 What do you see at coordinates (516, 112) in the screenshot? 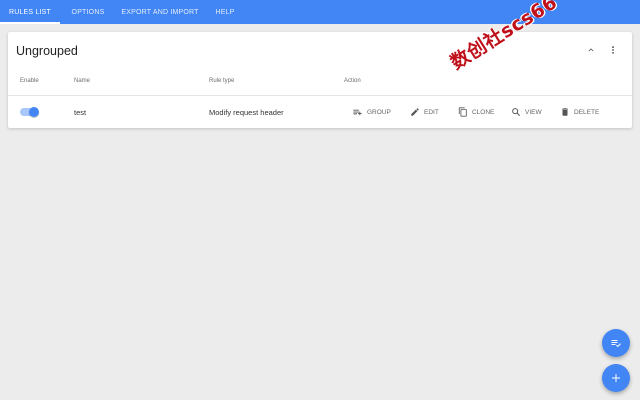
I see `search-icon` at bounding box center [516, 112].